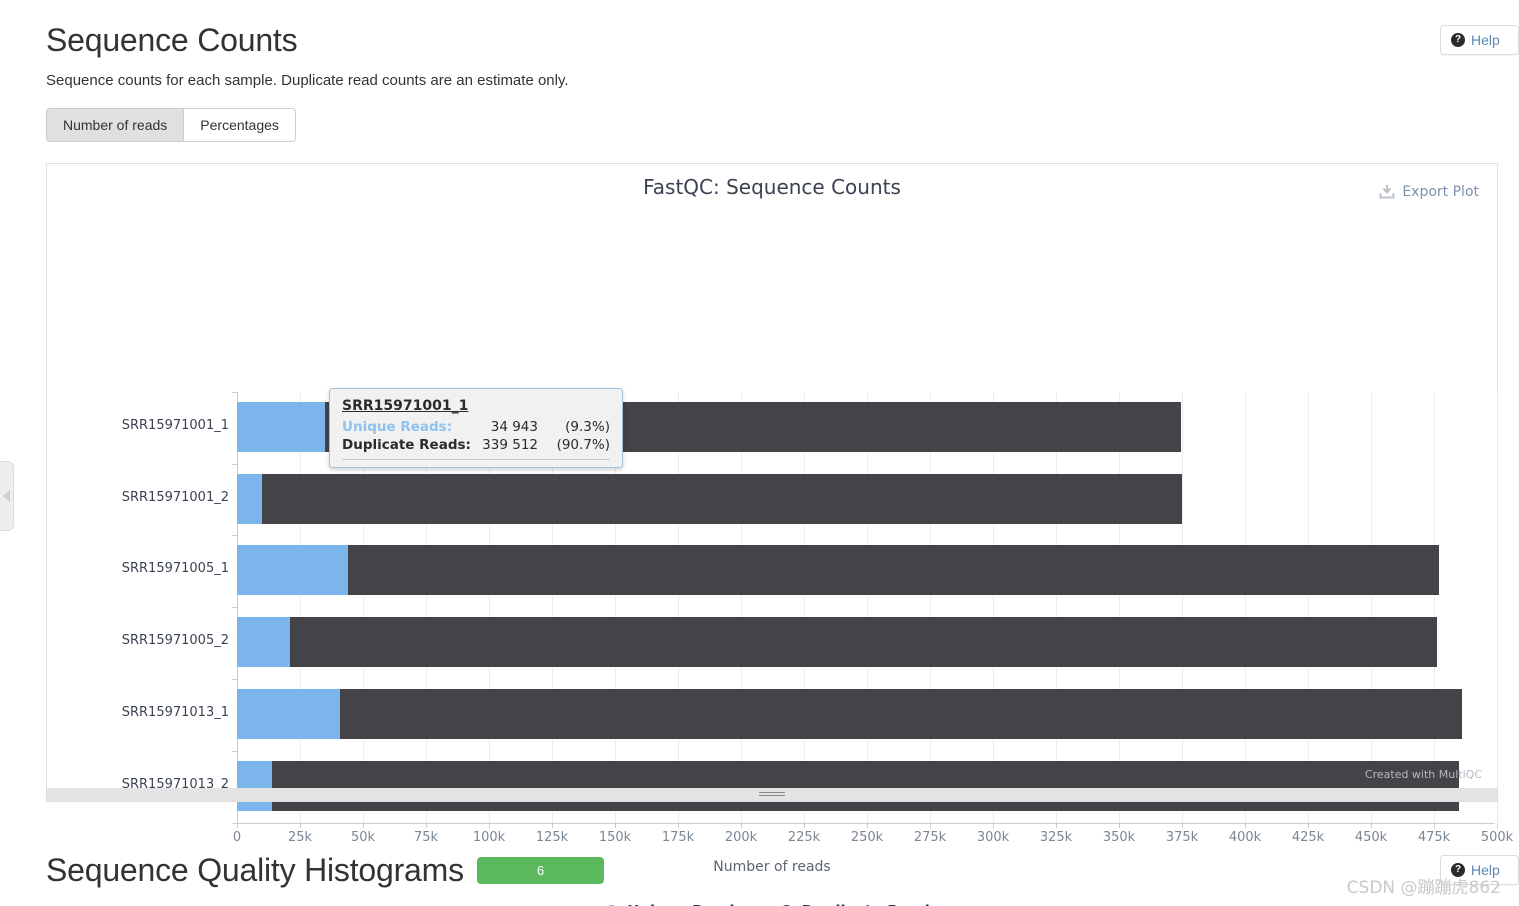 The width and height of the screenshot is (1519, 906). I want to click on tooltip-duplicate-percent: (90.7%), so click(583, 445).